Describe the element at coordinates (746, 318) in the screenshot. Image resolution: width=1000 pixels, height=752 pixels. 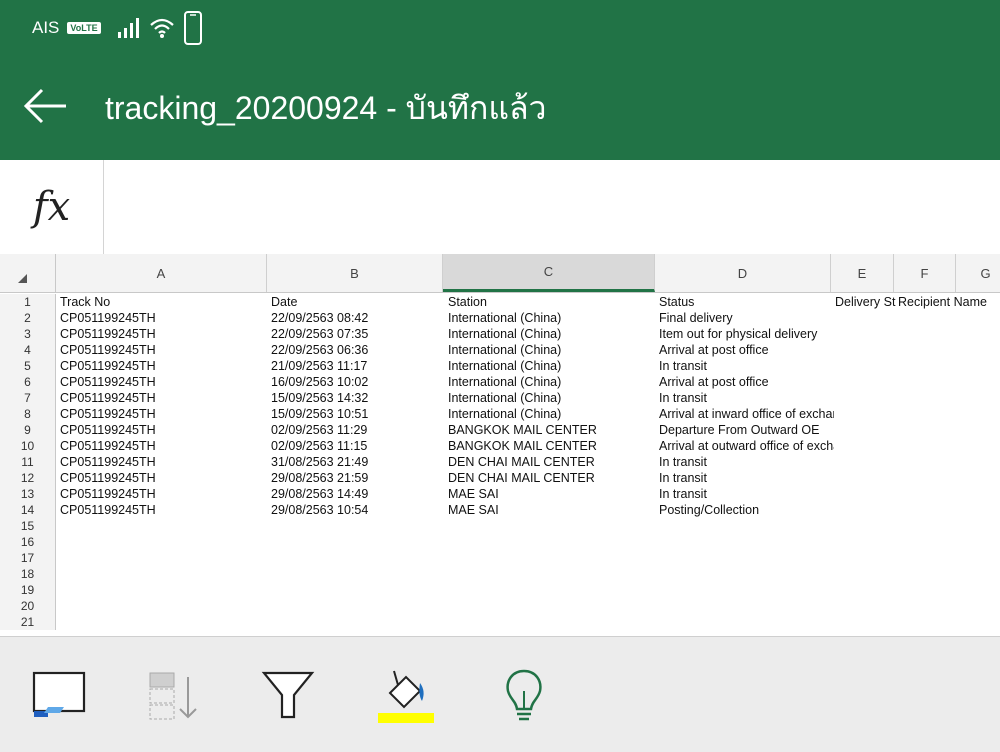
I see `table-cell: Final delivery` at that location.